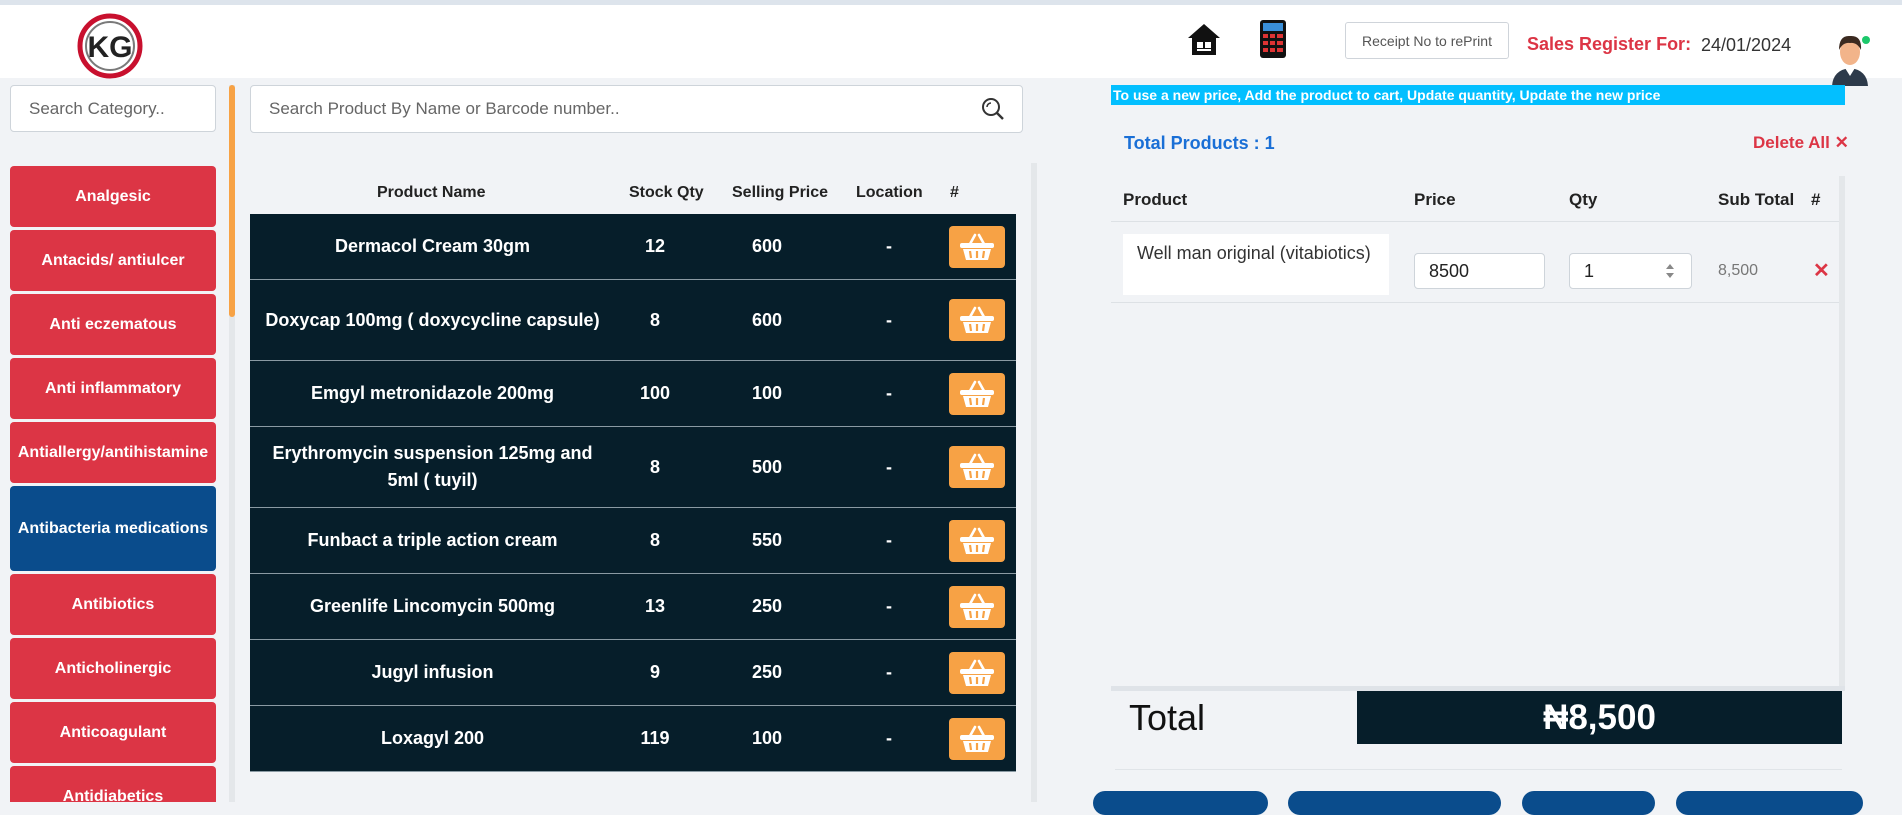 The height and width of the screenshot is (815, 1902). Describe the element at coordinates (1816, 199) in the screenshot. I see `col-remove: #` at that location.